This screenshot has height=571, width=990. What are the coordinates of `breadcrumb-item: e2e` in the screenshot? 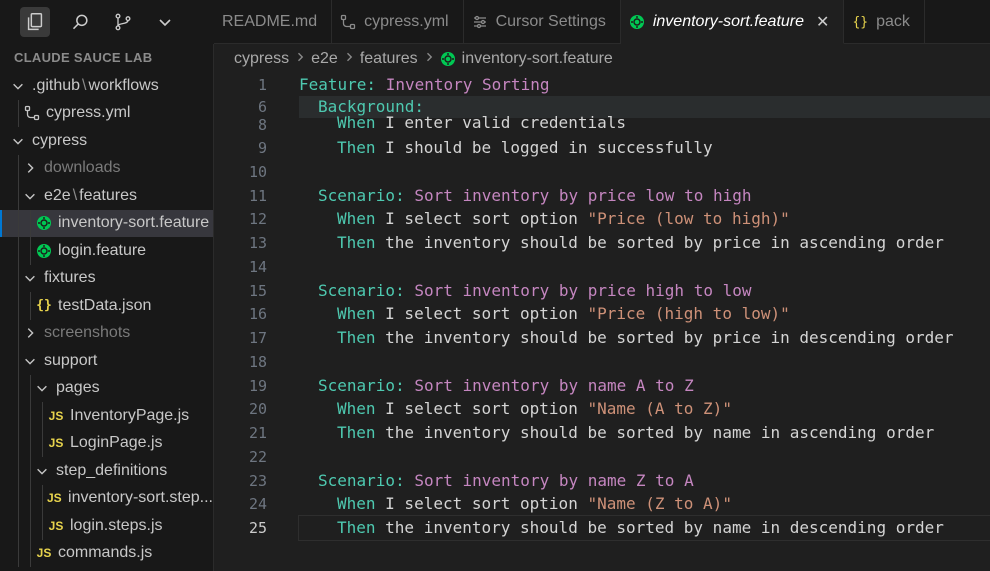 It's located at (324, 59).